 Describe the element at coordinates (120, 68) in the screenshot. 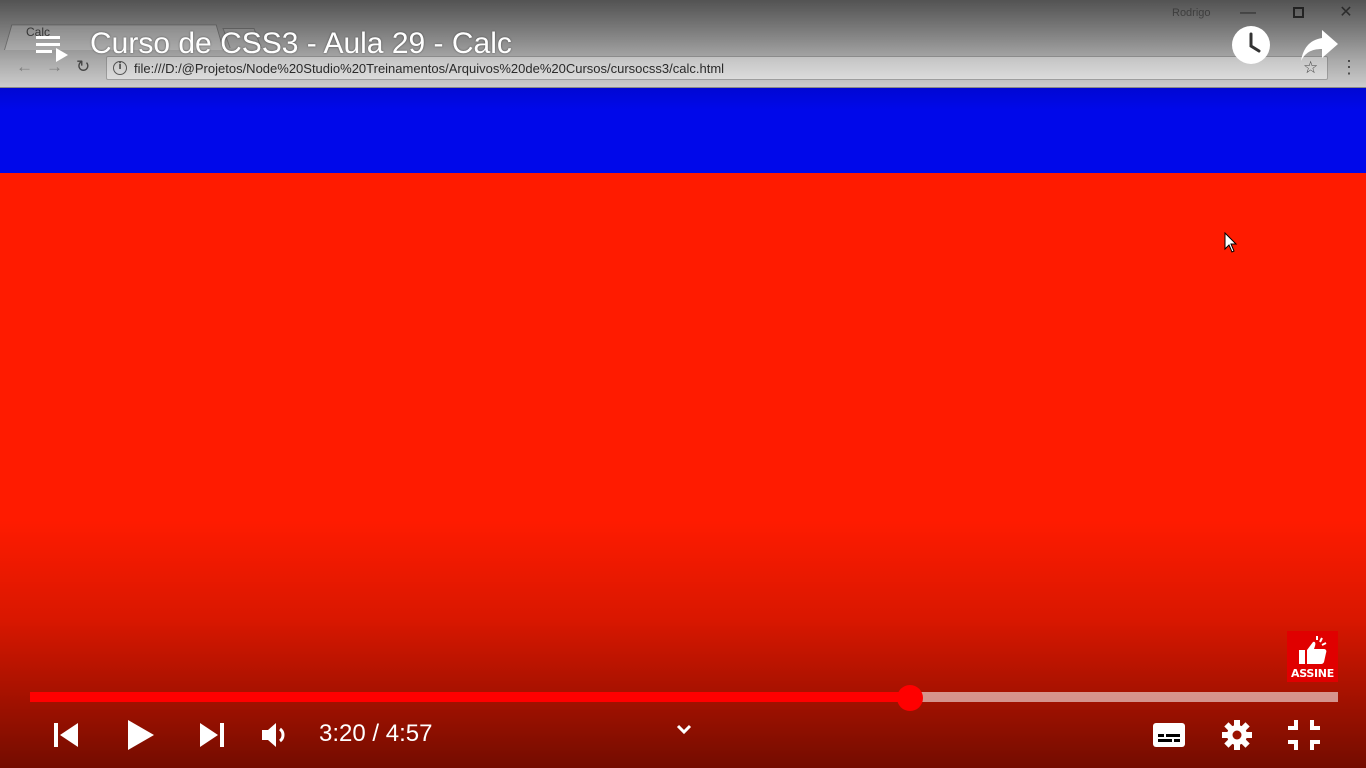

I see `recorded-info-icon: i` at that location.